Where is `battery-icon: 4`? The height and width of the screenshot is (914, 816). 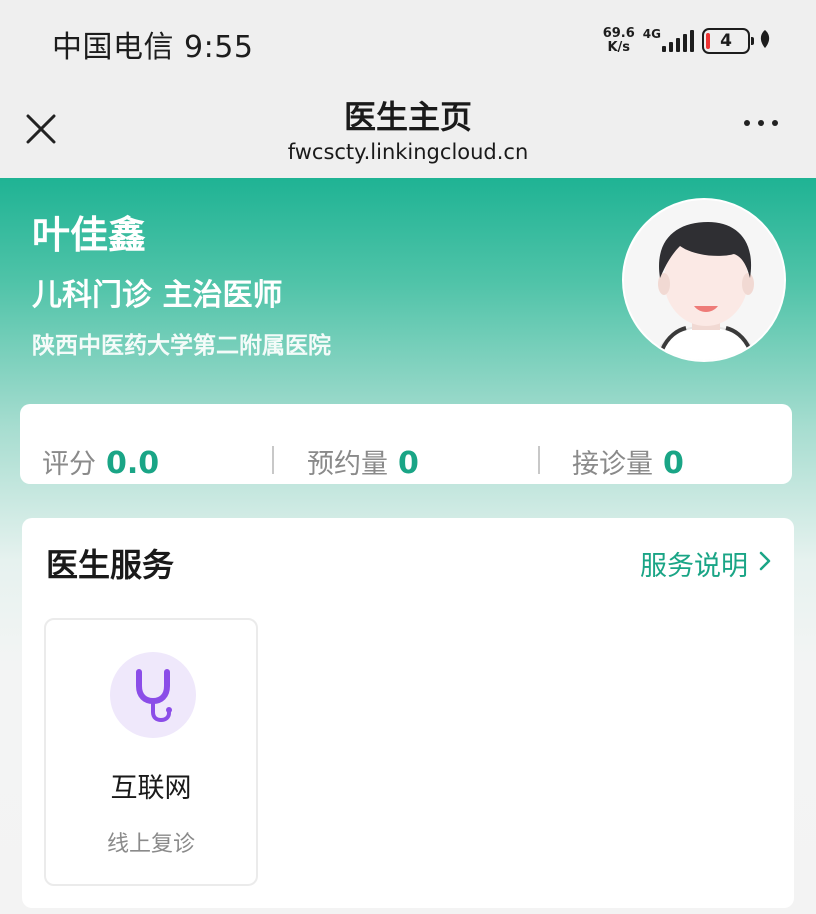
battery-icon: 4 is located at coordinates (728, 41).